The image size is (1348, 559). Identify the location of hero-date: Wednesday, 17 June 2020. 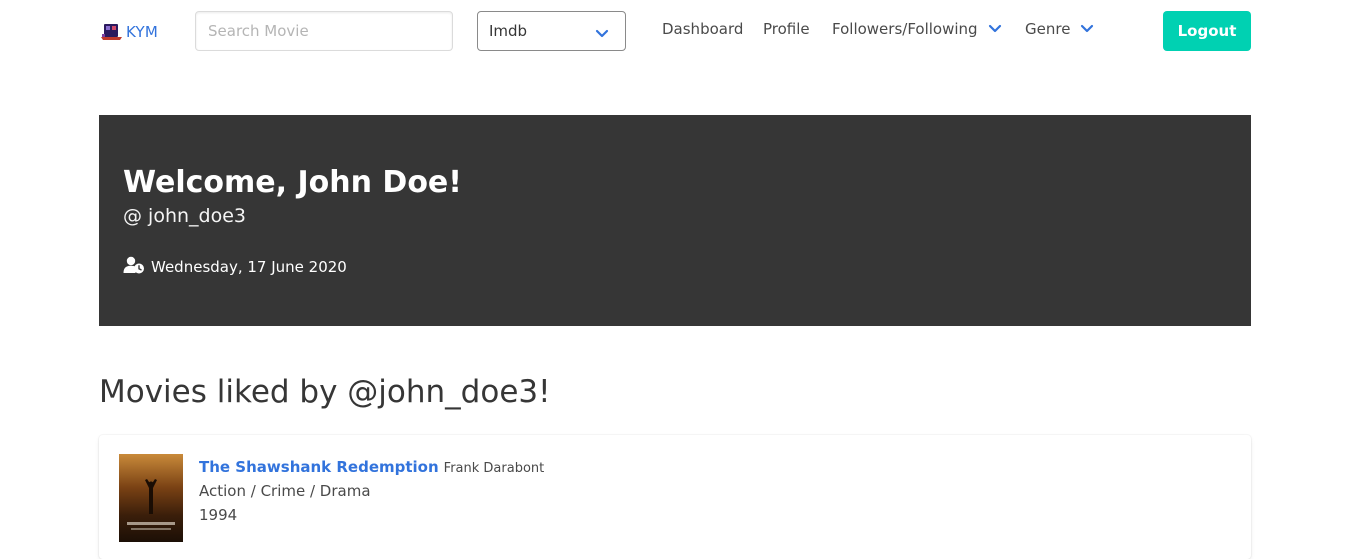
(235, 267).